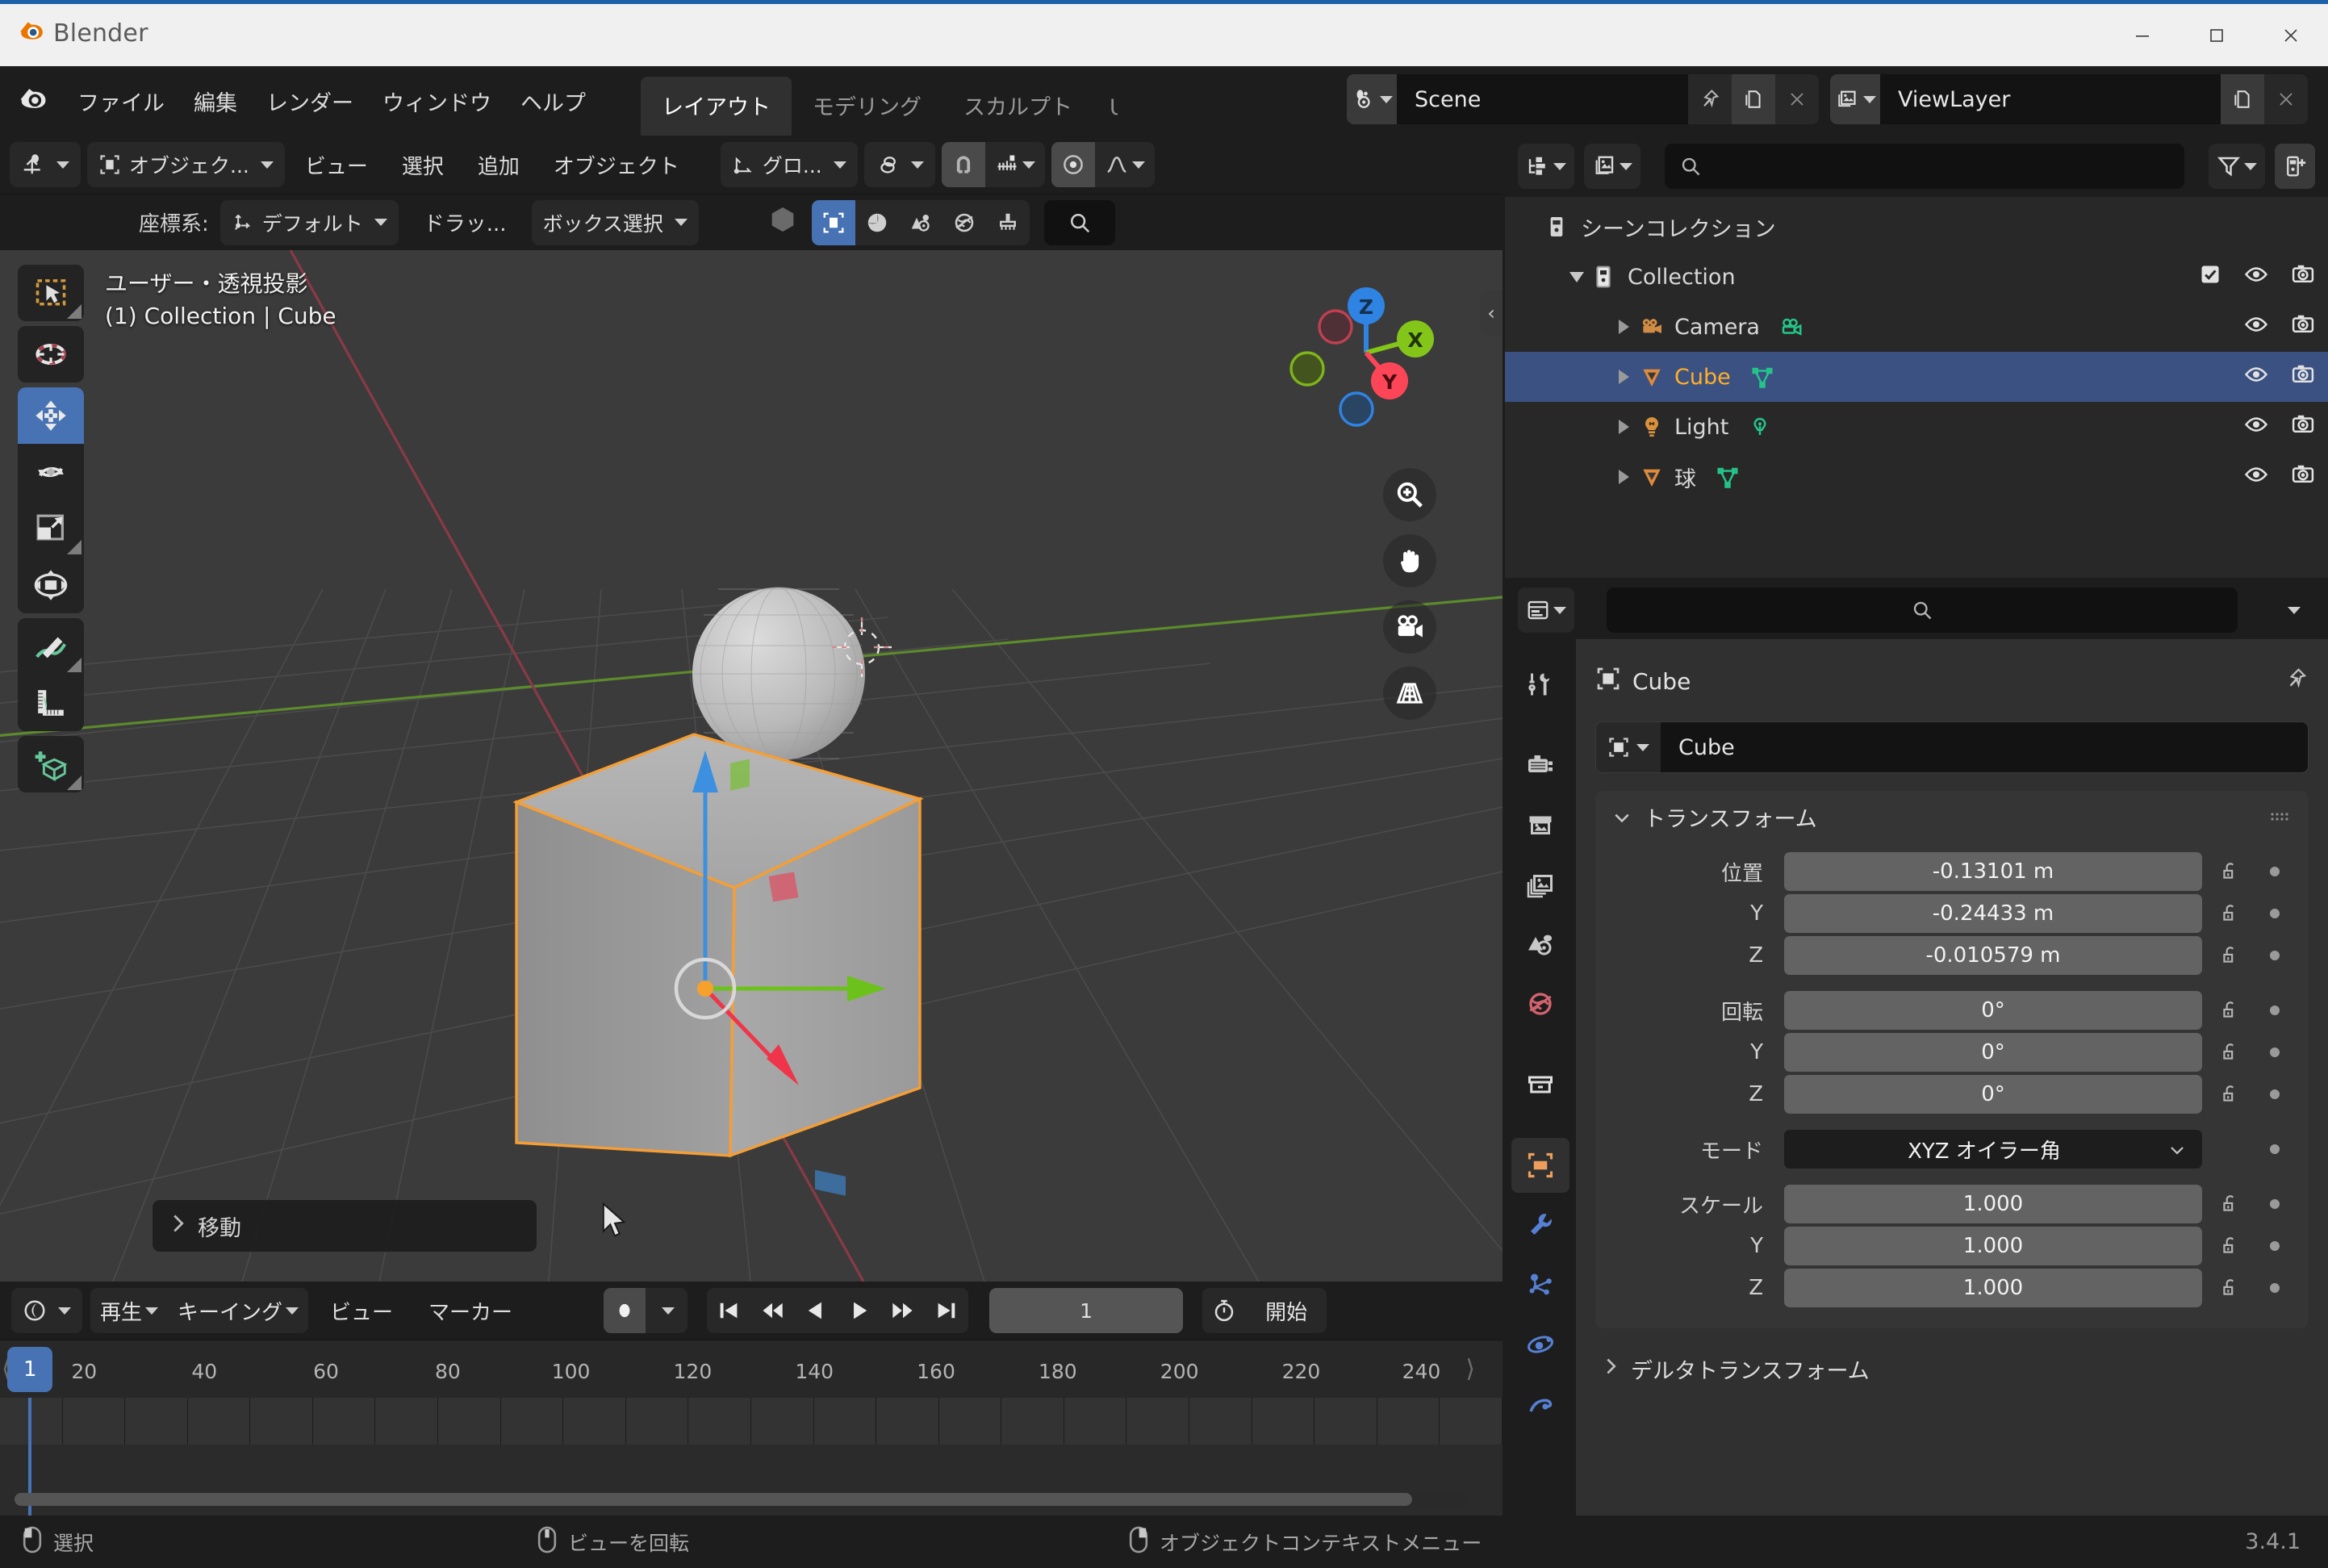 This screenshot has width=2328, height=1568. Describe the element at coordinates (1993, 1204) in the screenshot. I see `scale-x-value: 1.000` at that location.